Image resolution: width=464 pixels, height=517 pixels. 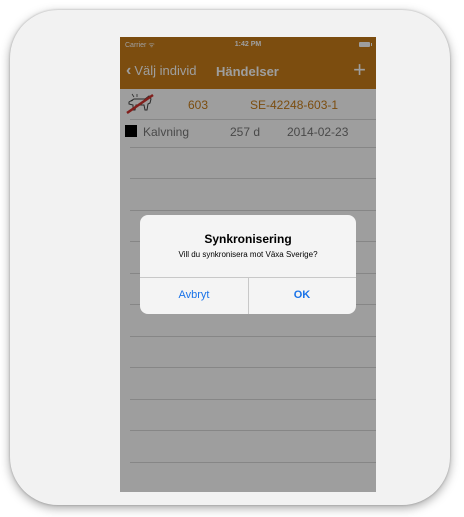 What do you see at coordinates (248, 254) in the screenshot?
I see `alert-message: Vill du synkronisera mot Växa Sverige?` at bounding box center [248, 254].